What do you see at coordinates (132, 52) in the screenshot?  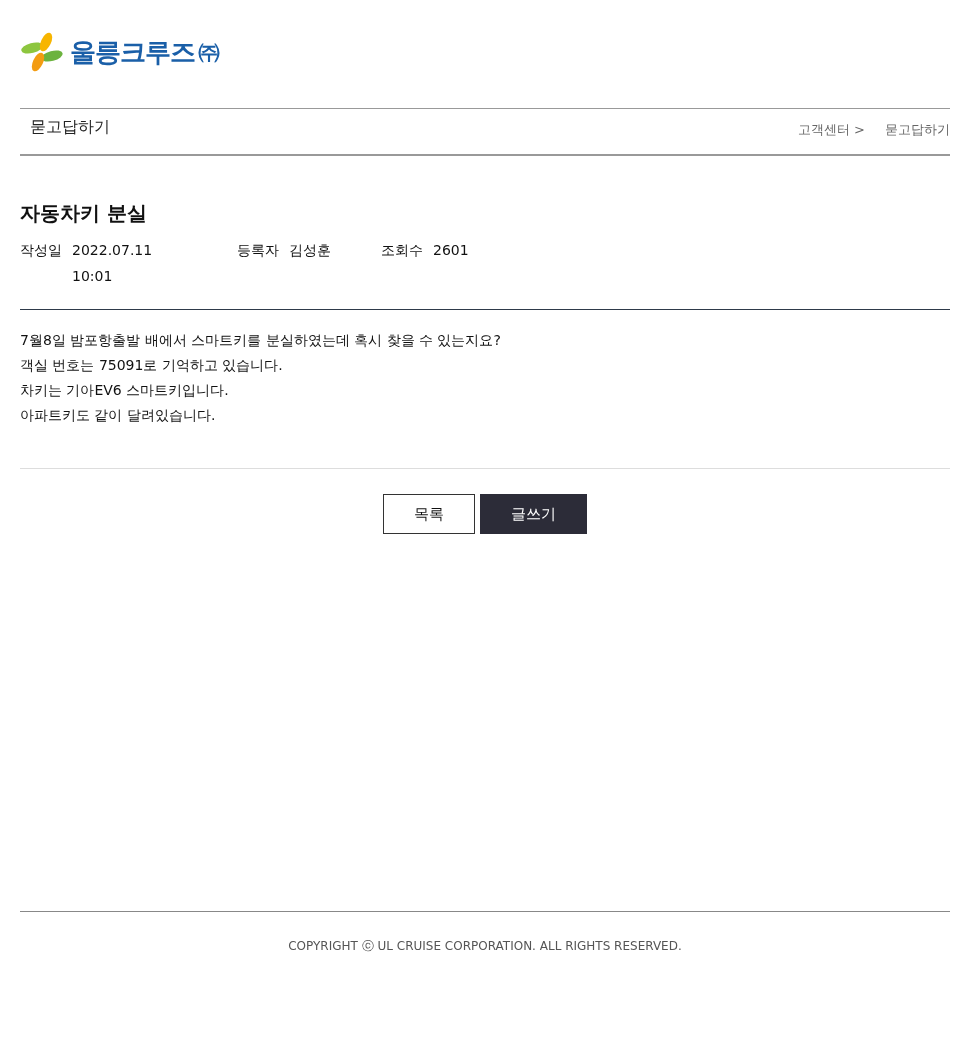 I see `logo-text: 울릉크루즈` at bounding box center [132, 52].